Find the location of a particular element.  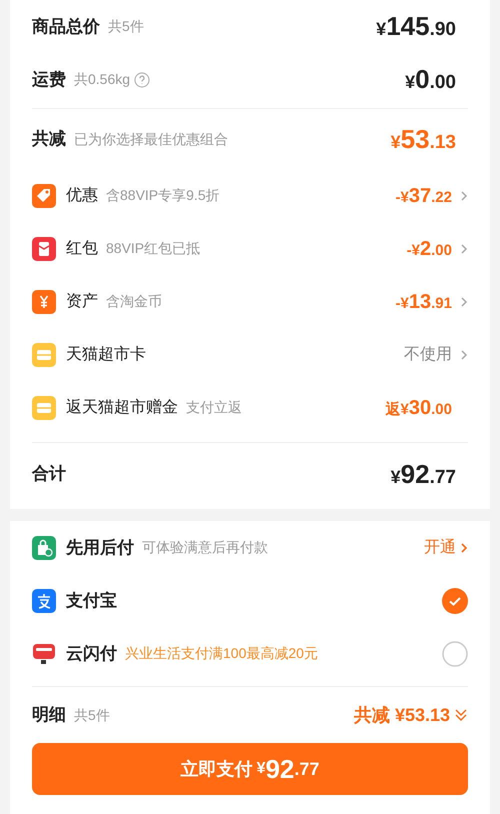

row-note: 已为你选择最佳优惠组合 is located at coordinates (151, 139).